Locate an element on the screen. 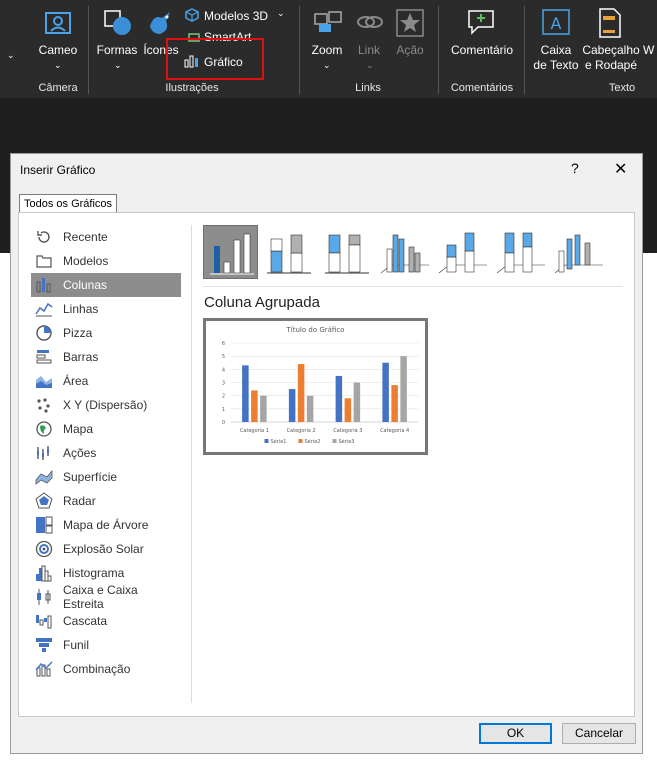  100-stacked-column-icon is located at coordinates (346, 252).